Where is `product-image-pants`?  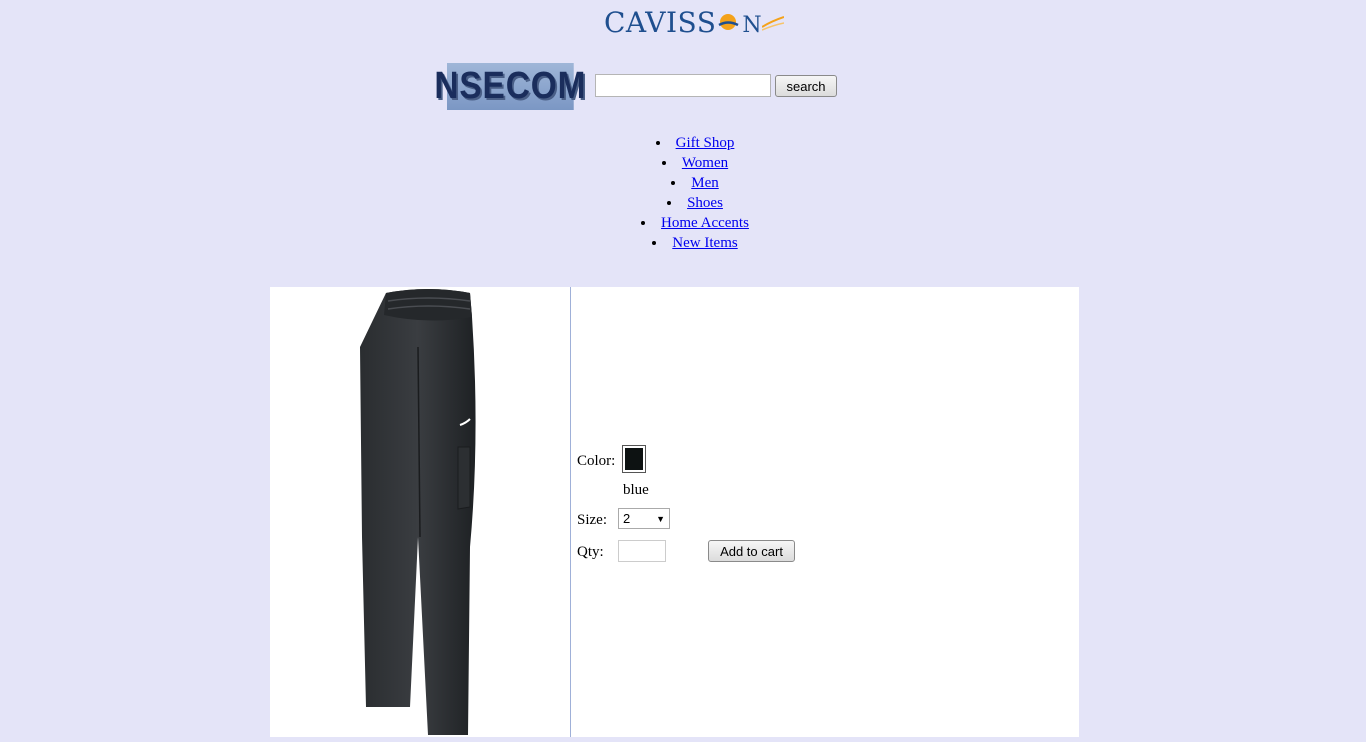
product-image-pants is located at coordinates (420, 512).